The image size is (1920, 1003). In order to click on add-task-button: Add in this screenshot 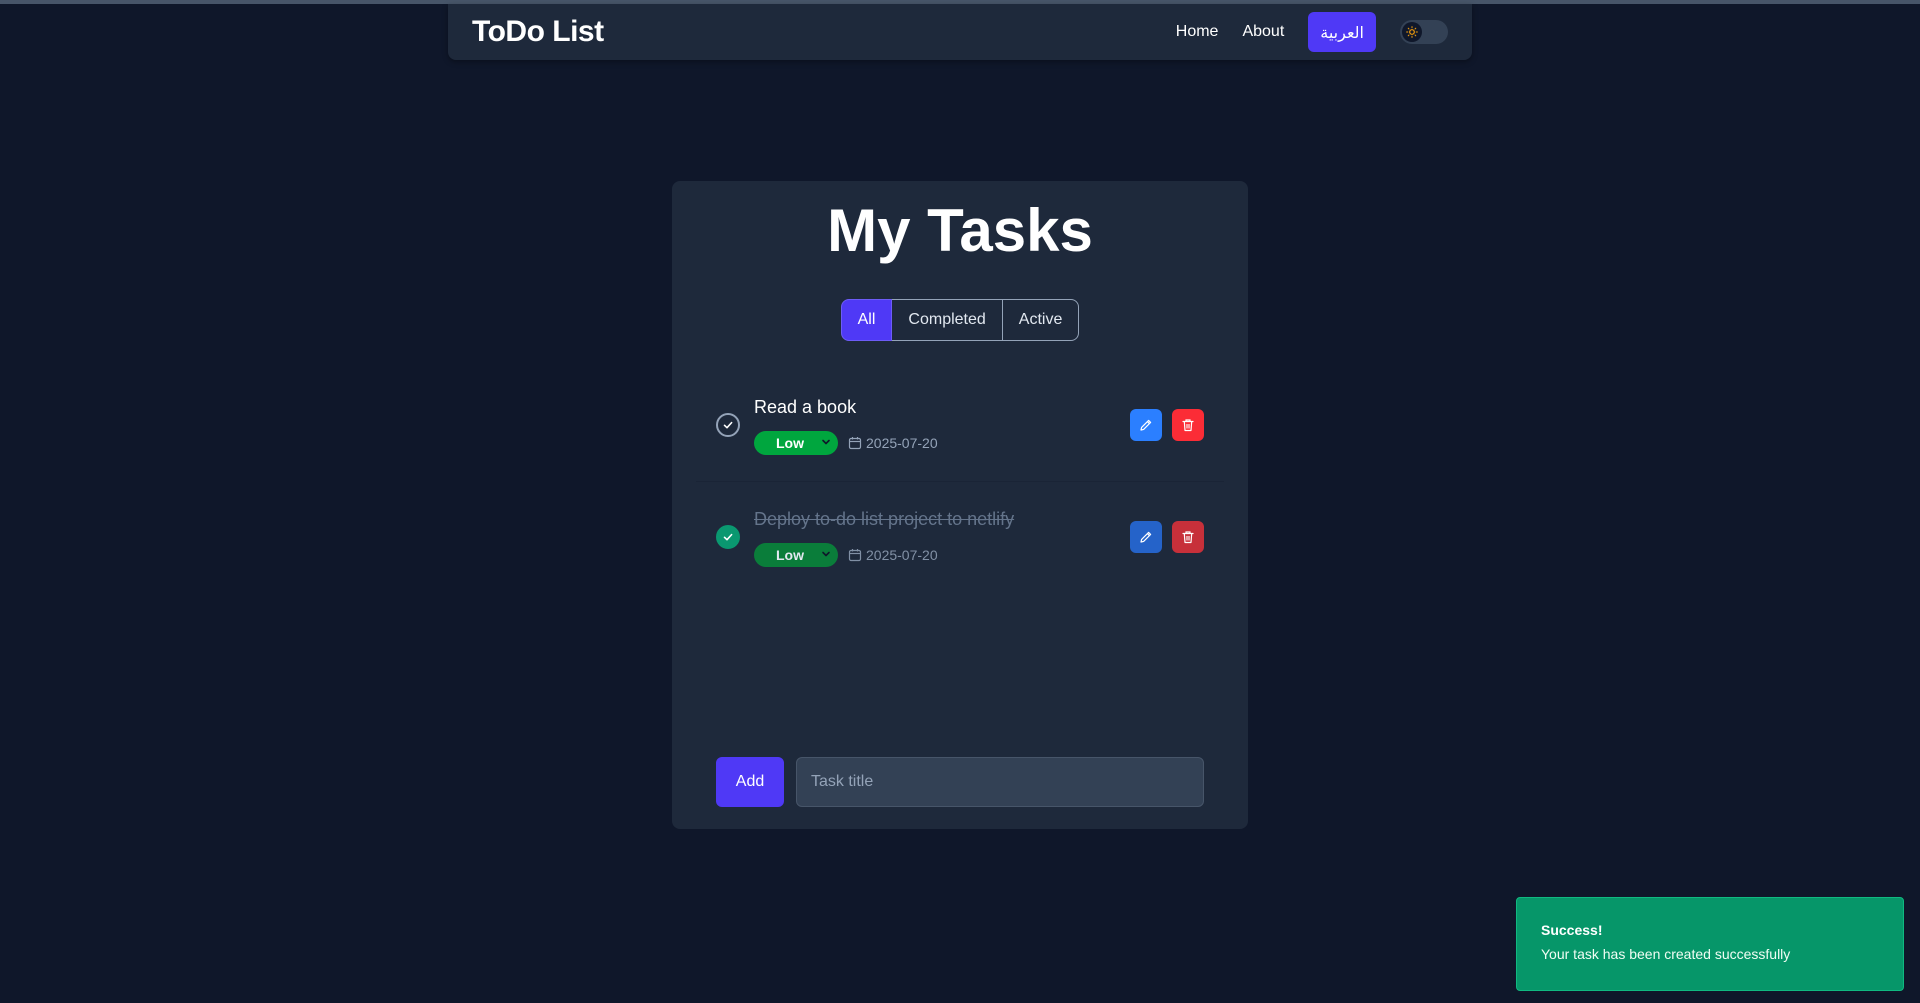, I will do `click(750, 782)`.